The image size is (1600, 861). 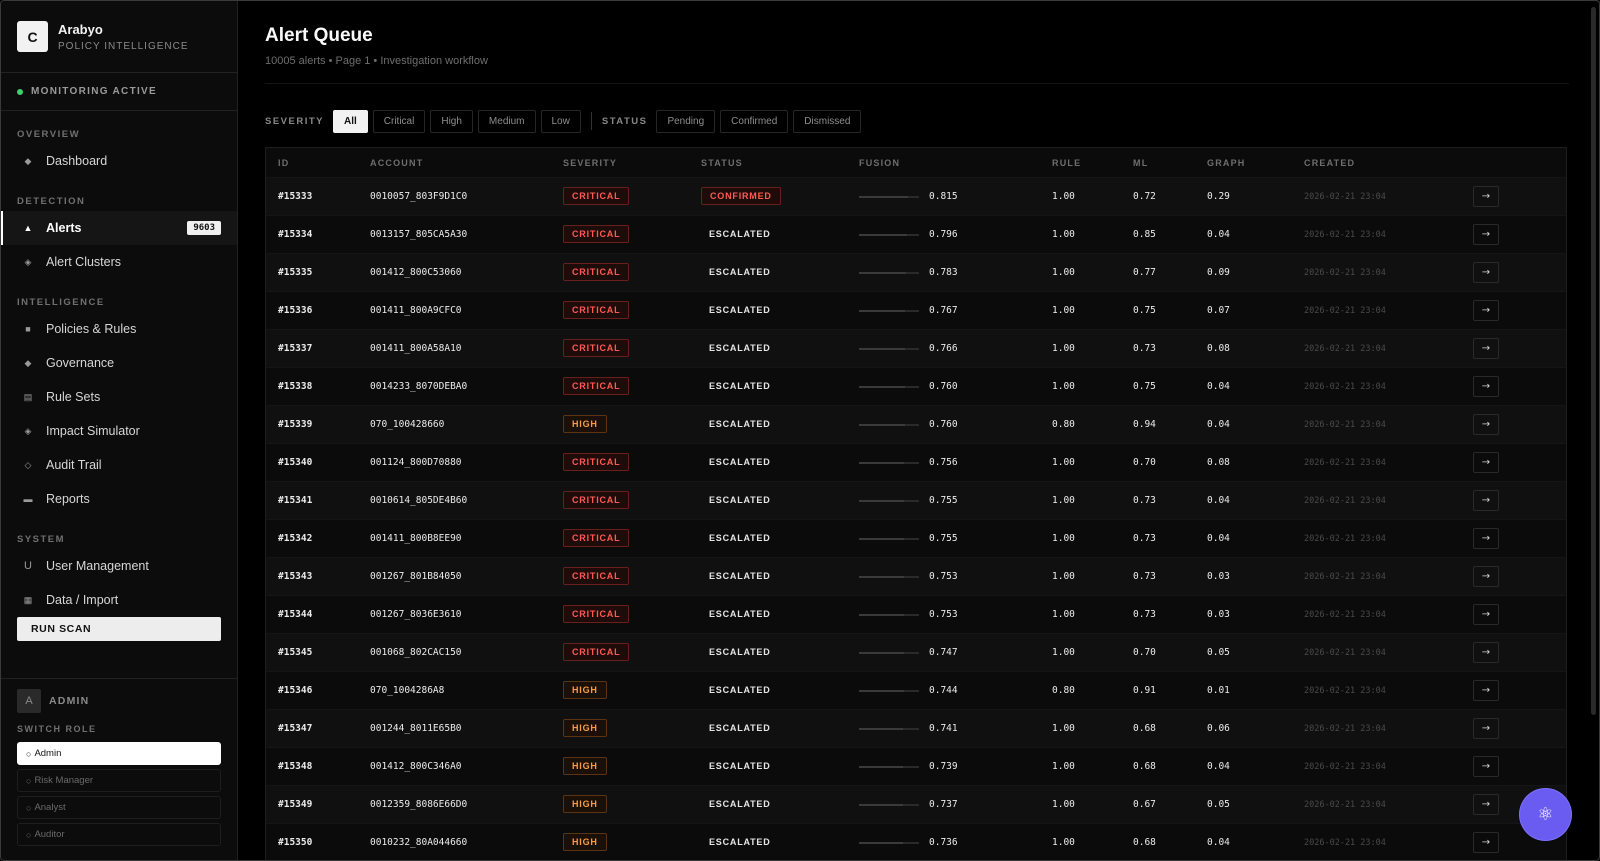 What do you see at coordinates (295, 348) in the screenshot?
I see `alert-id: #15337` at bounding box center [295, 348].